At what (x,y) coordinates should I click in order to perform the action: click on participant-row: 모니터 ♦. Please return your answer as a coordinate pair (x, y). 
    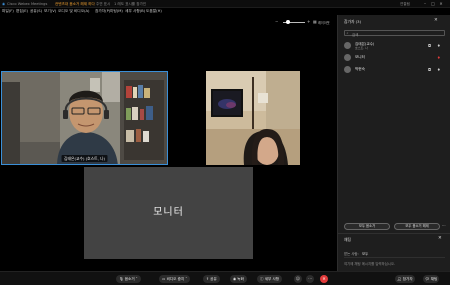
    Looking at the image, I should click on (394, 57).